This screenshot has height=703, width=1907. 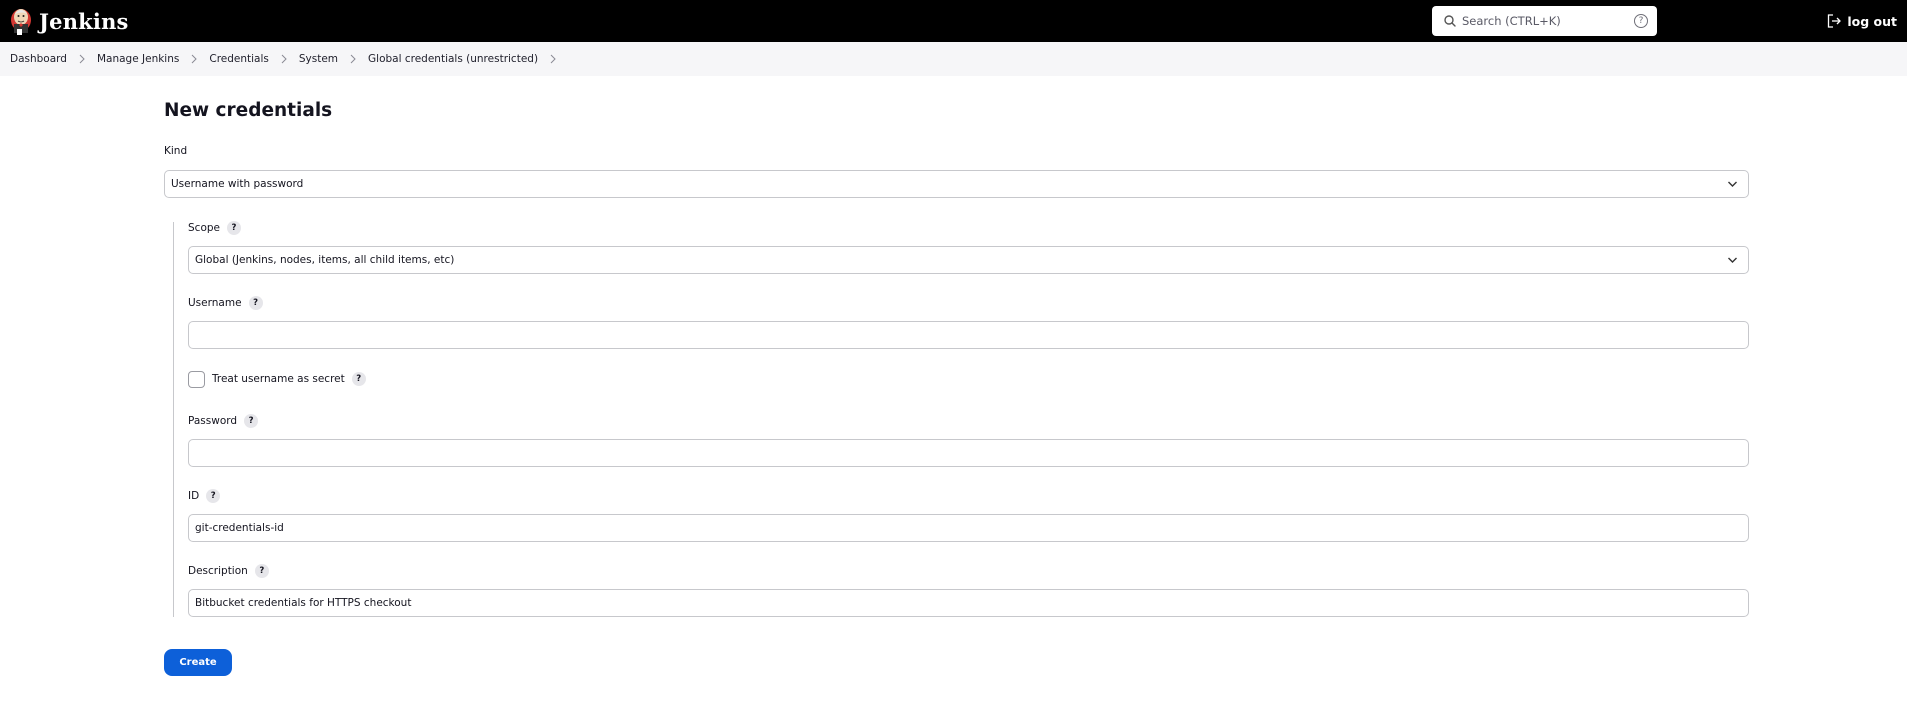 What do you see at coordinates (248, 110) in the screenshot?
I see `page-title: New credentials` at bounding box center [248, 110].